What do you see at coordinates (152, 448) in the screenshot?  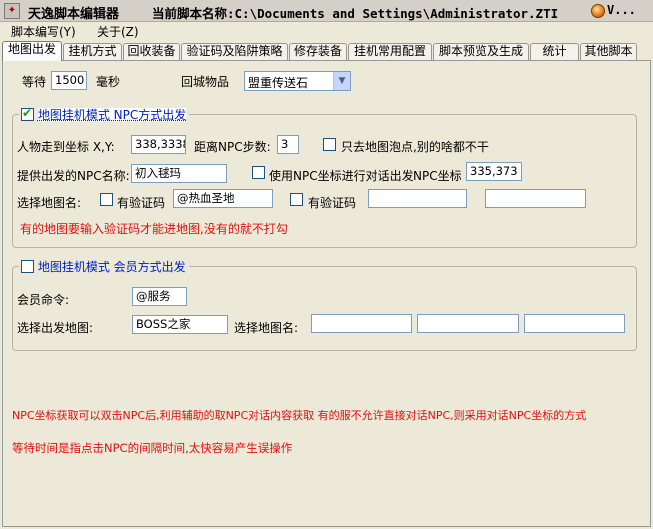 I see `note-wait-time: 等待时间是指点击NPC的间隔时间,太快容易产生误操作` at bounding box center [152, 448].